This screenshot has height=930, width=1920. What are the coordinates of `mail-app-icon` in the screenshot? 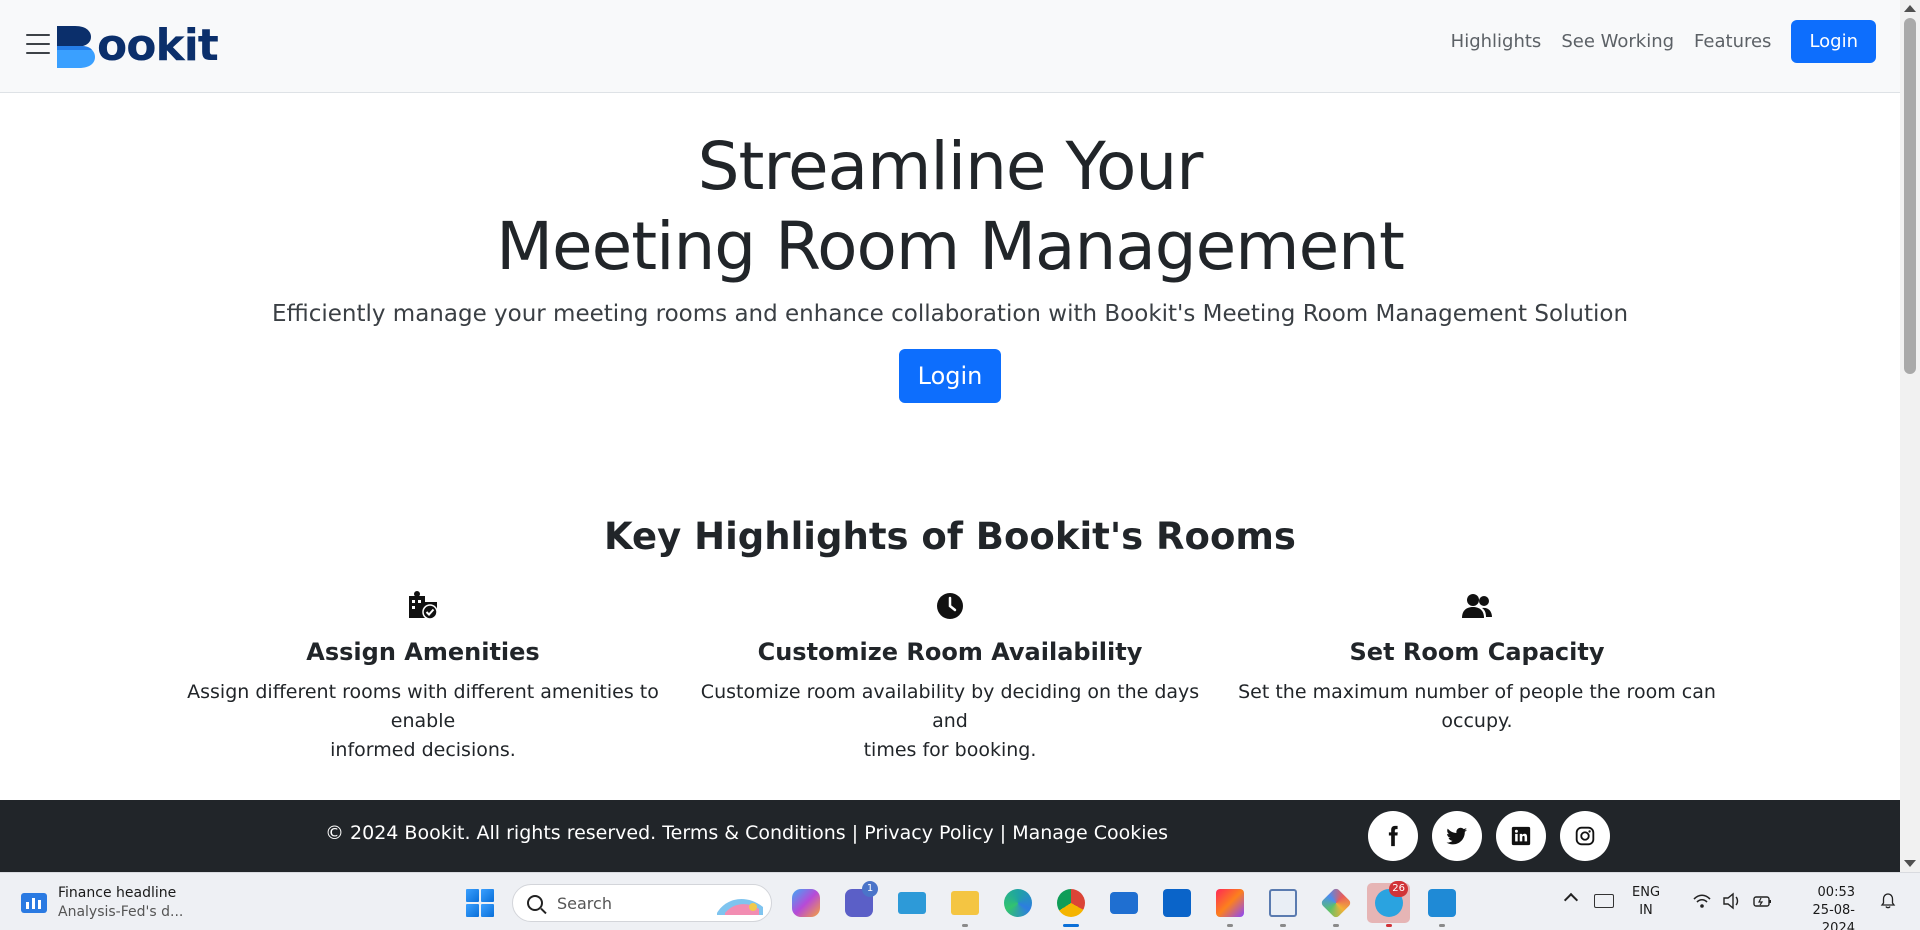 It's located at (1123, 903).